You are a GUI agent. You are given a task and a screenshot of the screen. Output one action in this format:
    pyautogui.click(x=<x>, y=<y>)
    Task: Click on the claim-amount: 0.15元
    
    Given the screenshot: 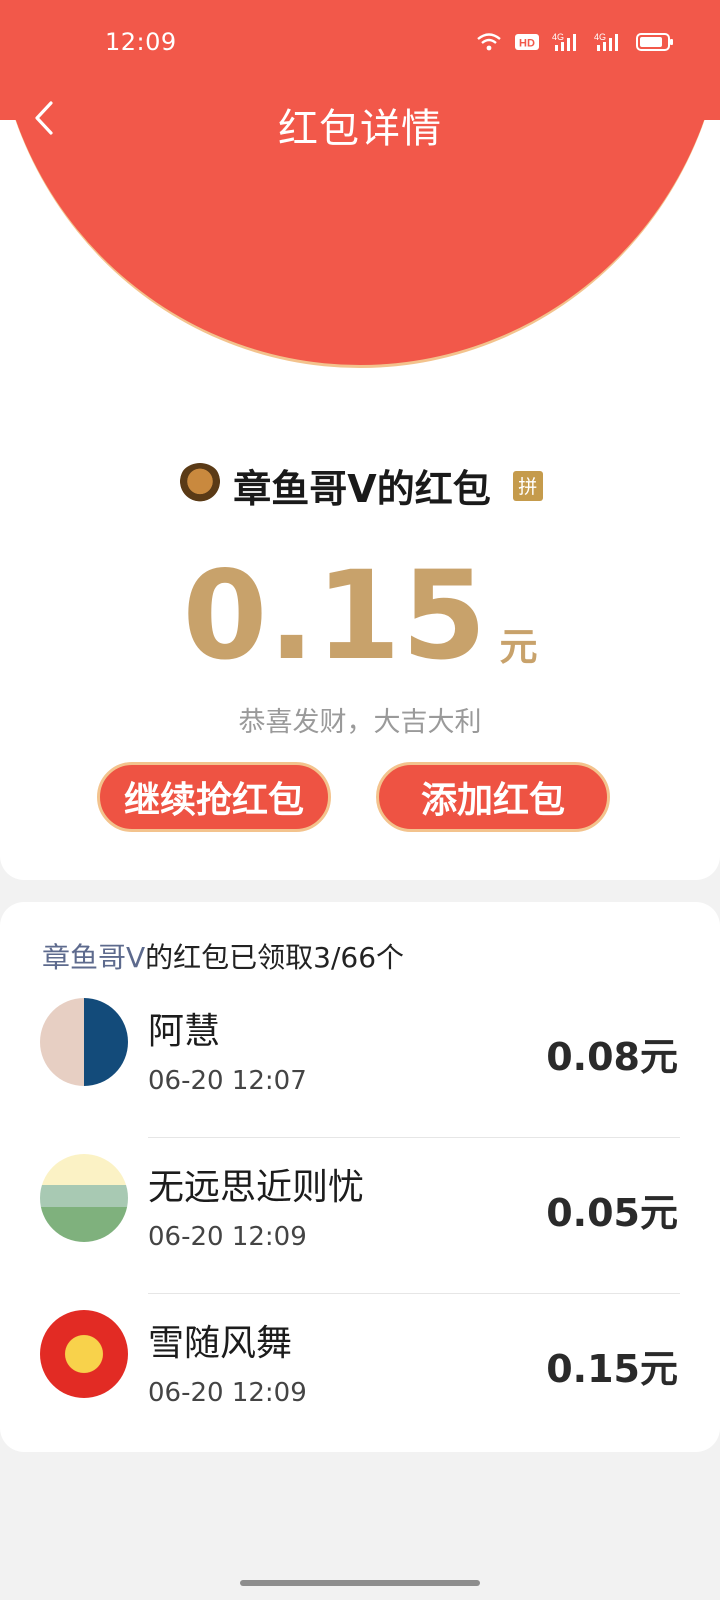 What is the action you would take?
    pyautogui.click(x=612, y=1365)
    